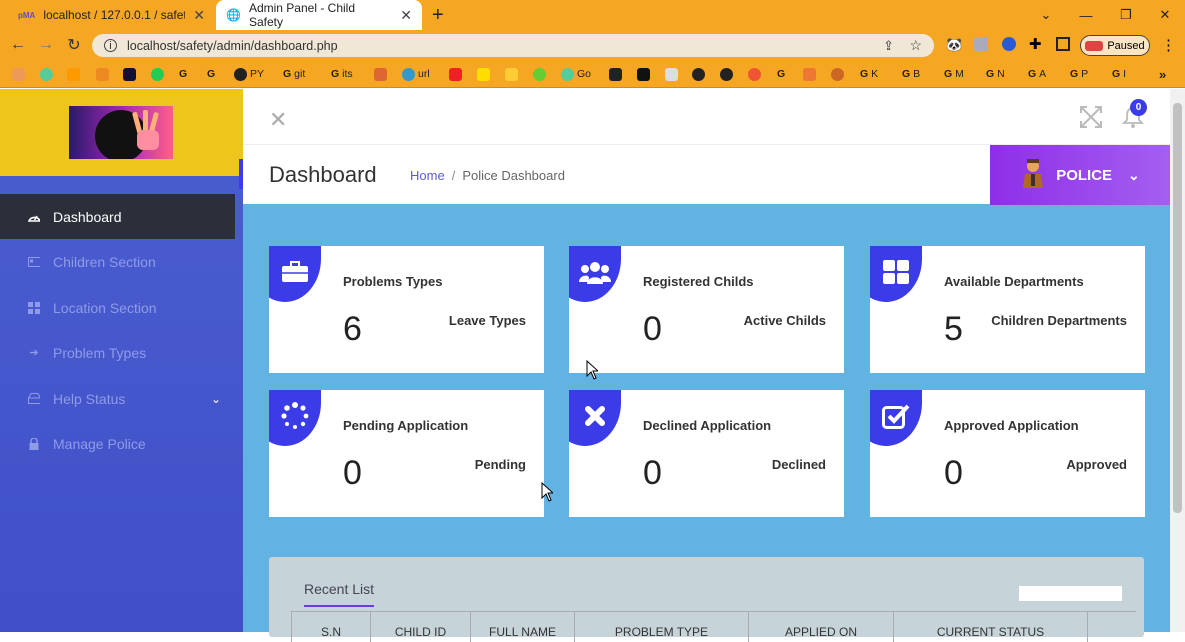 Image resolution: width=1185 pixels, height=642 pixels. I want to click on window-close-icon: ✕, so click(1165, 15).